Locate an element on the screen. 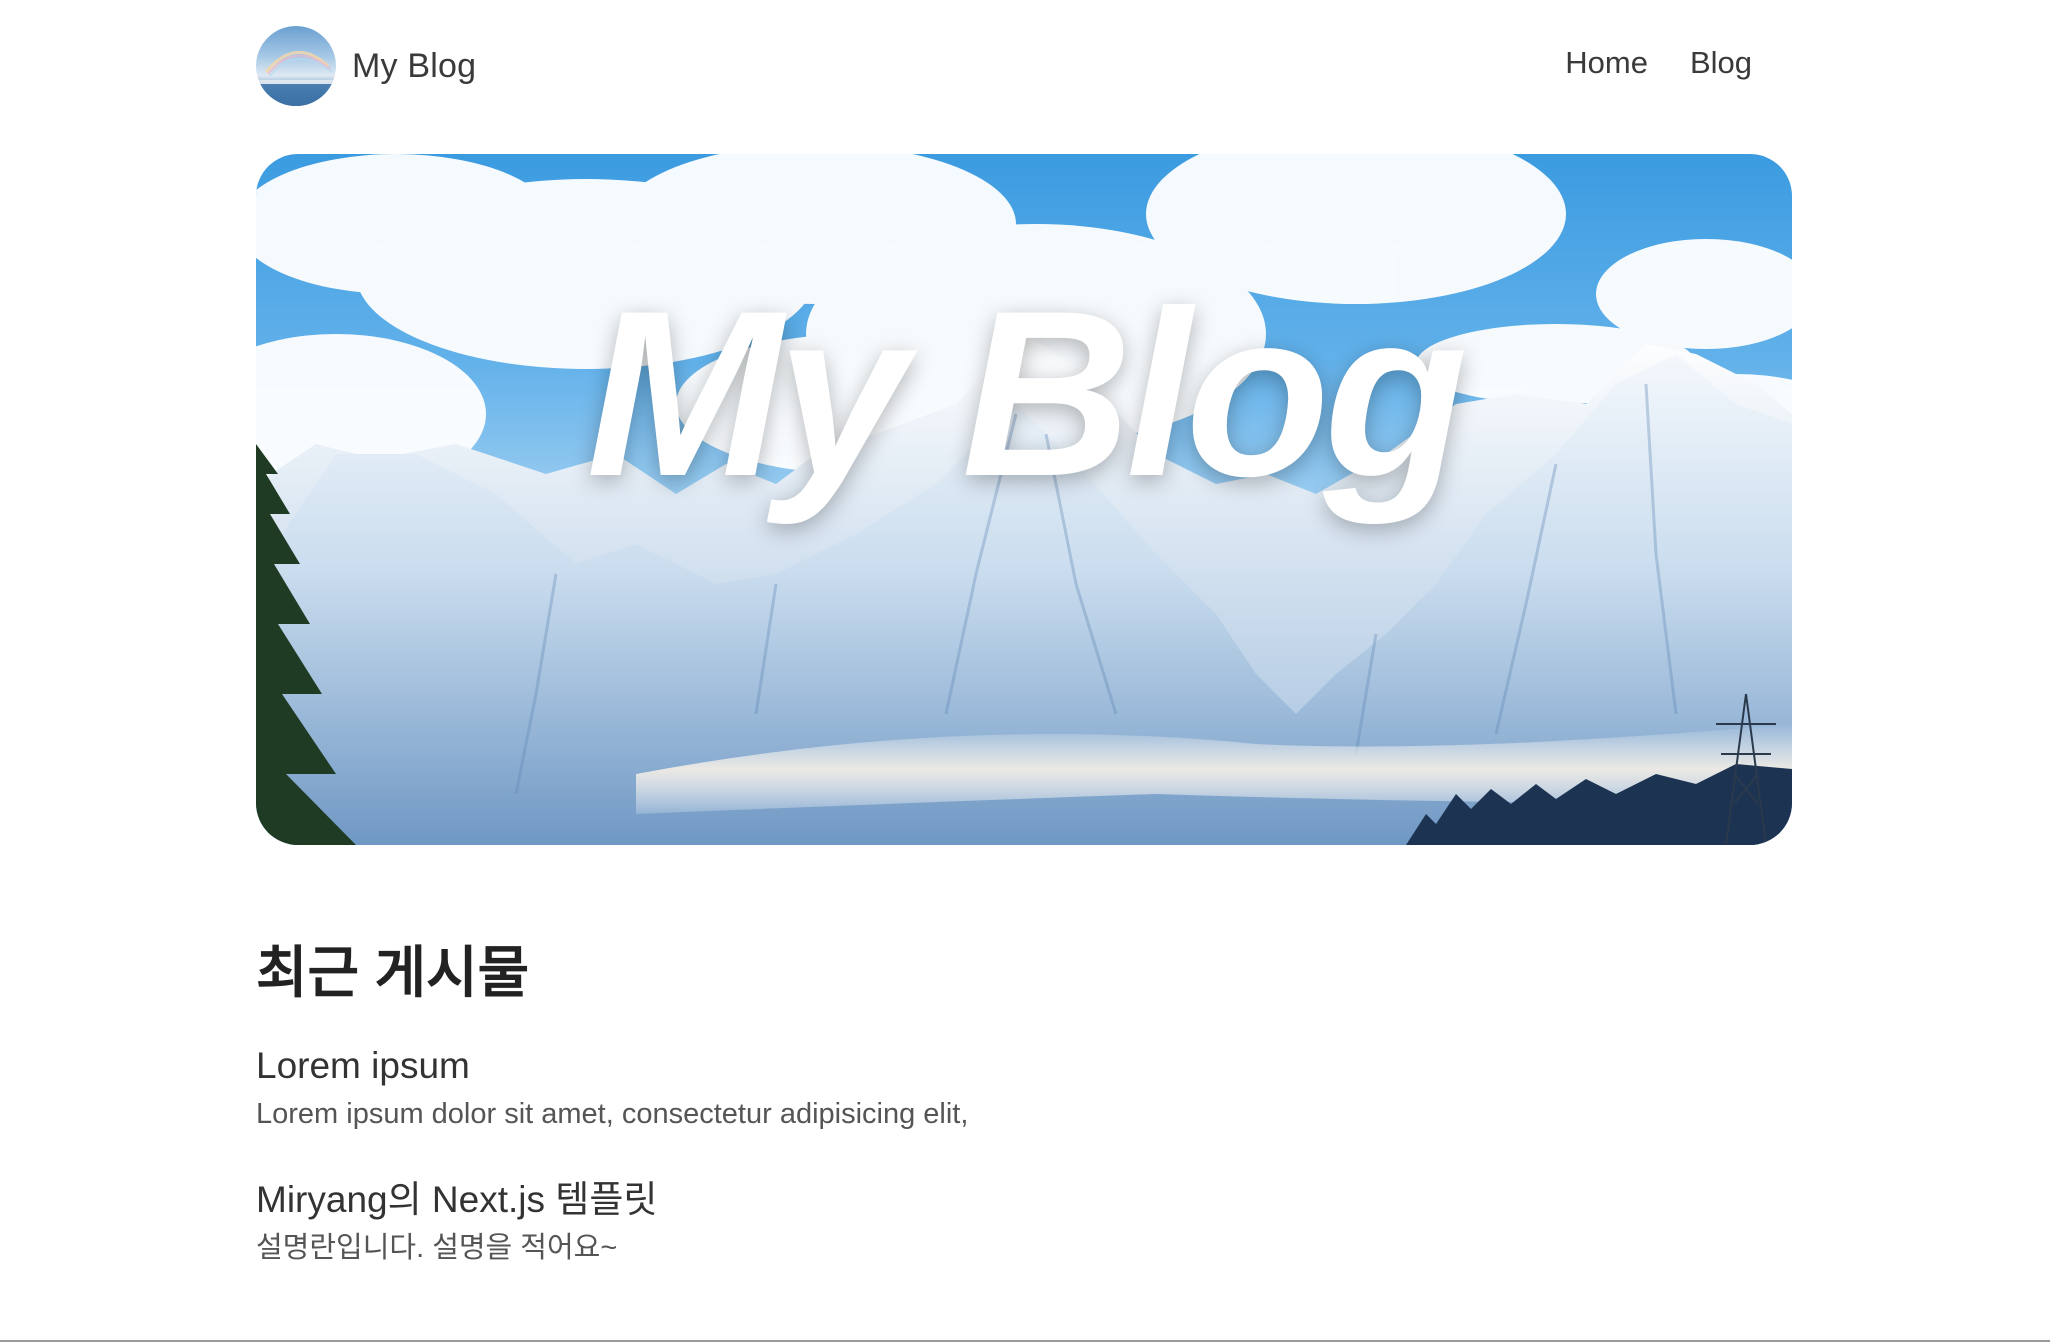  hero-title: My Blog is located at coordinates (1027, 394).